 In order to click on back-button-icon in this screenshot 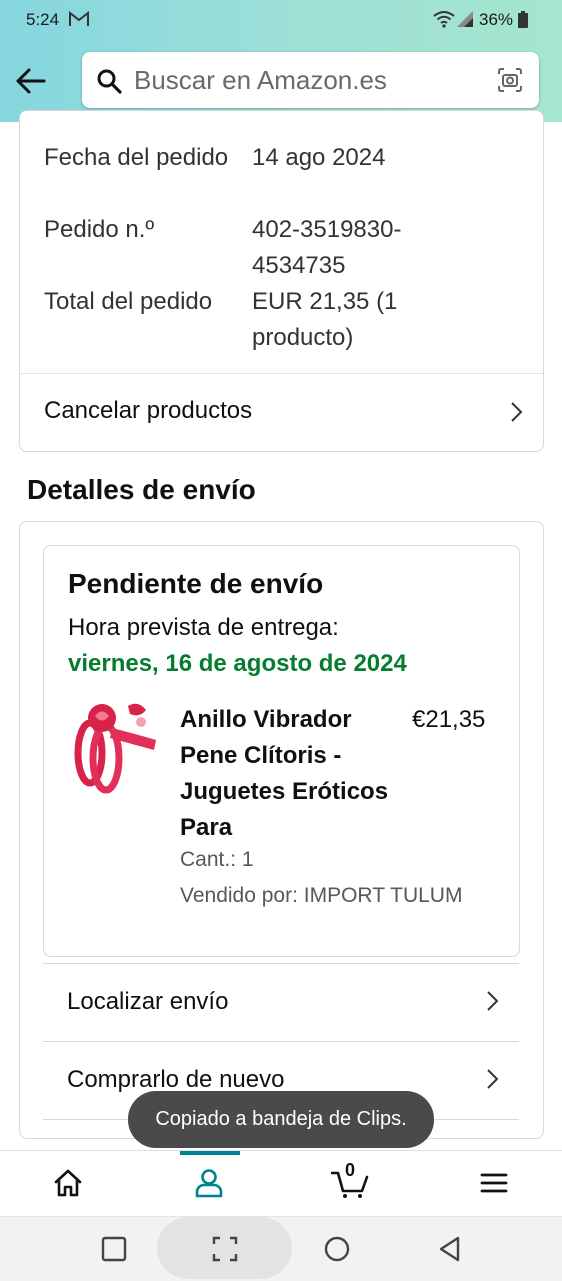, I will do `click(450, 1249)`.